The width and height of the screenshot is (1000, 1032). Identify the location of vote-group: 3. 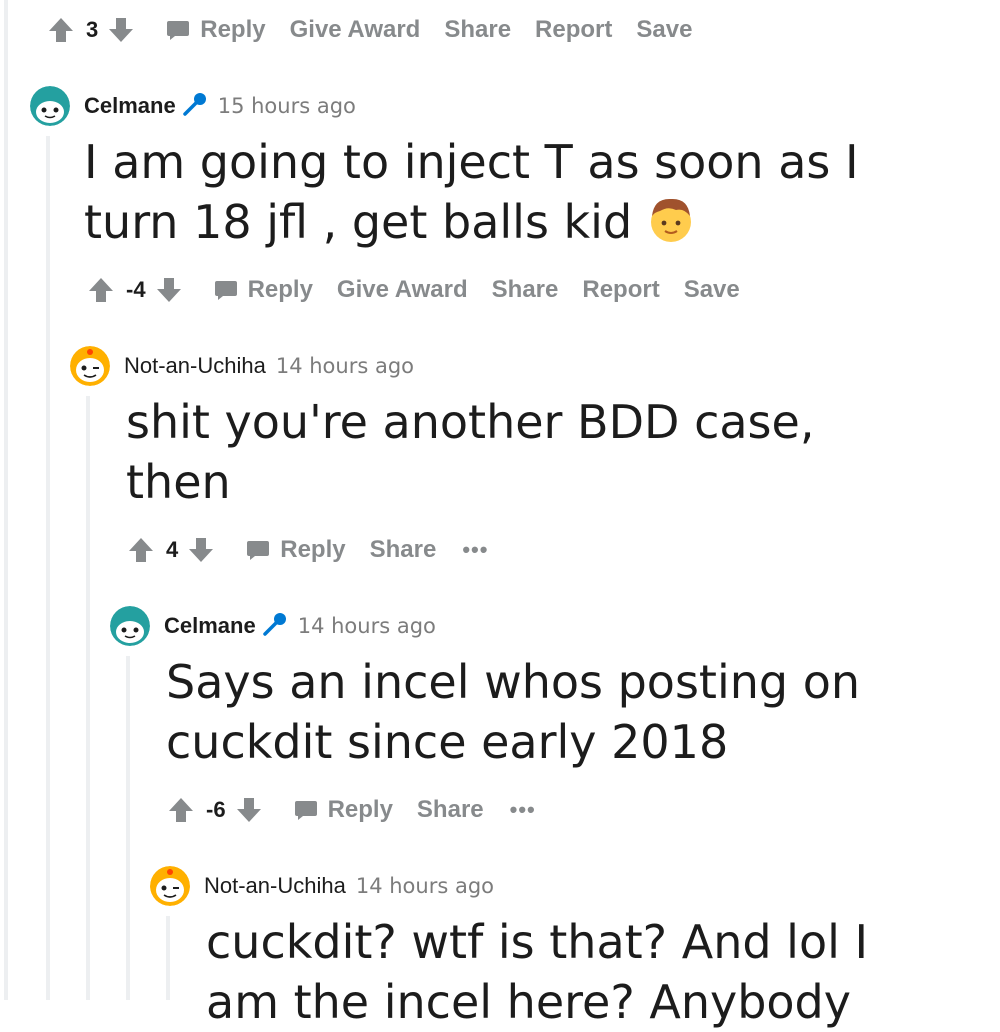
(91, 30).